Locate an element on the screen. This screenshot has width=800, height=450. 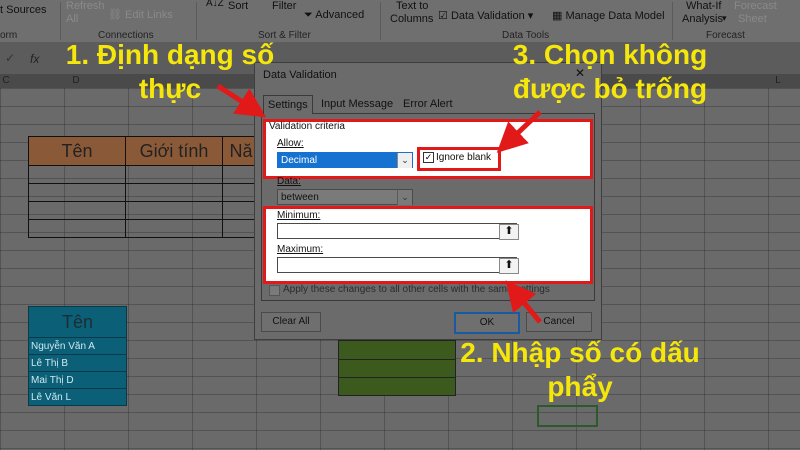
arrow-step3 is located at coordinates (519, 131).